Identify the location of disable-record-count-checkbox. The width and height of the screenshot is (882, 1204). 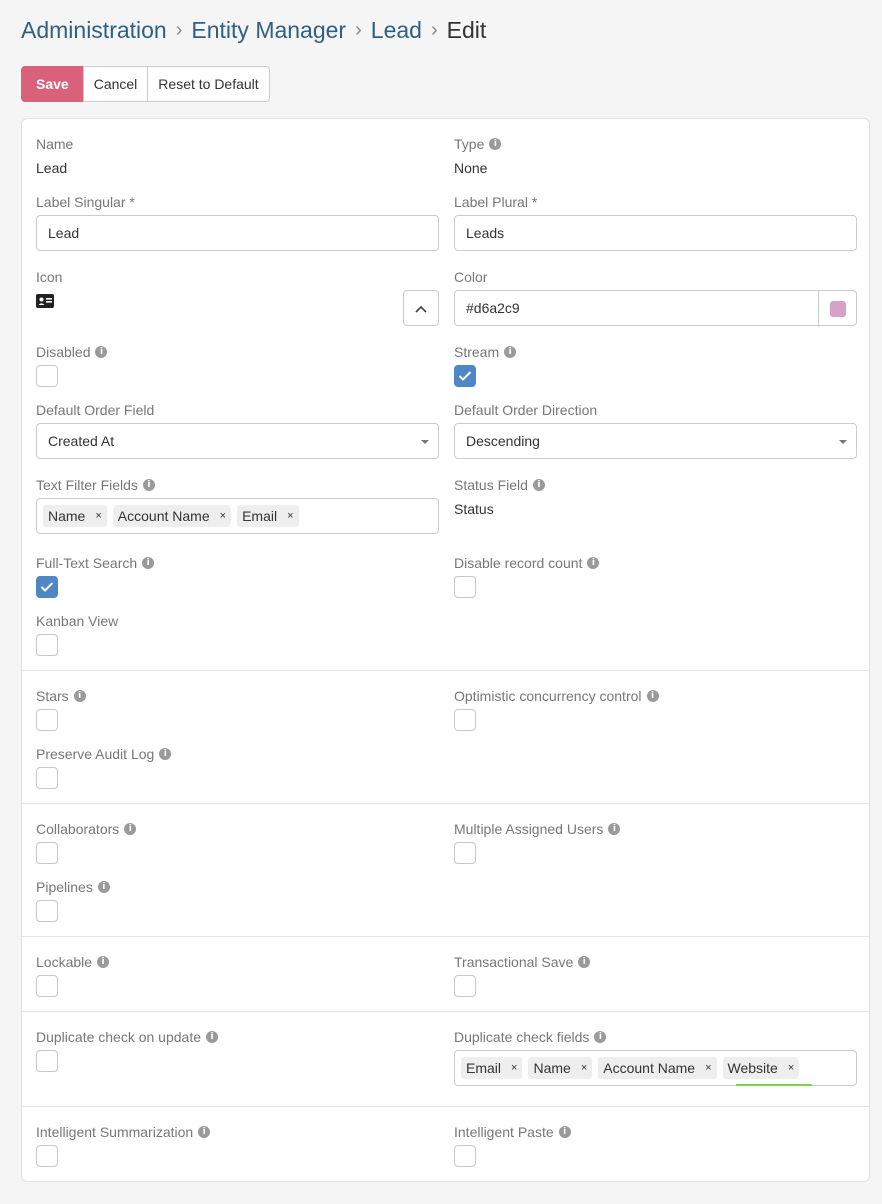
(465, 587).